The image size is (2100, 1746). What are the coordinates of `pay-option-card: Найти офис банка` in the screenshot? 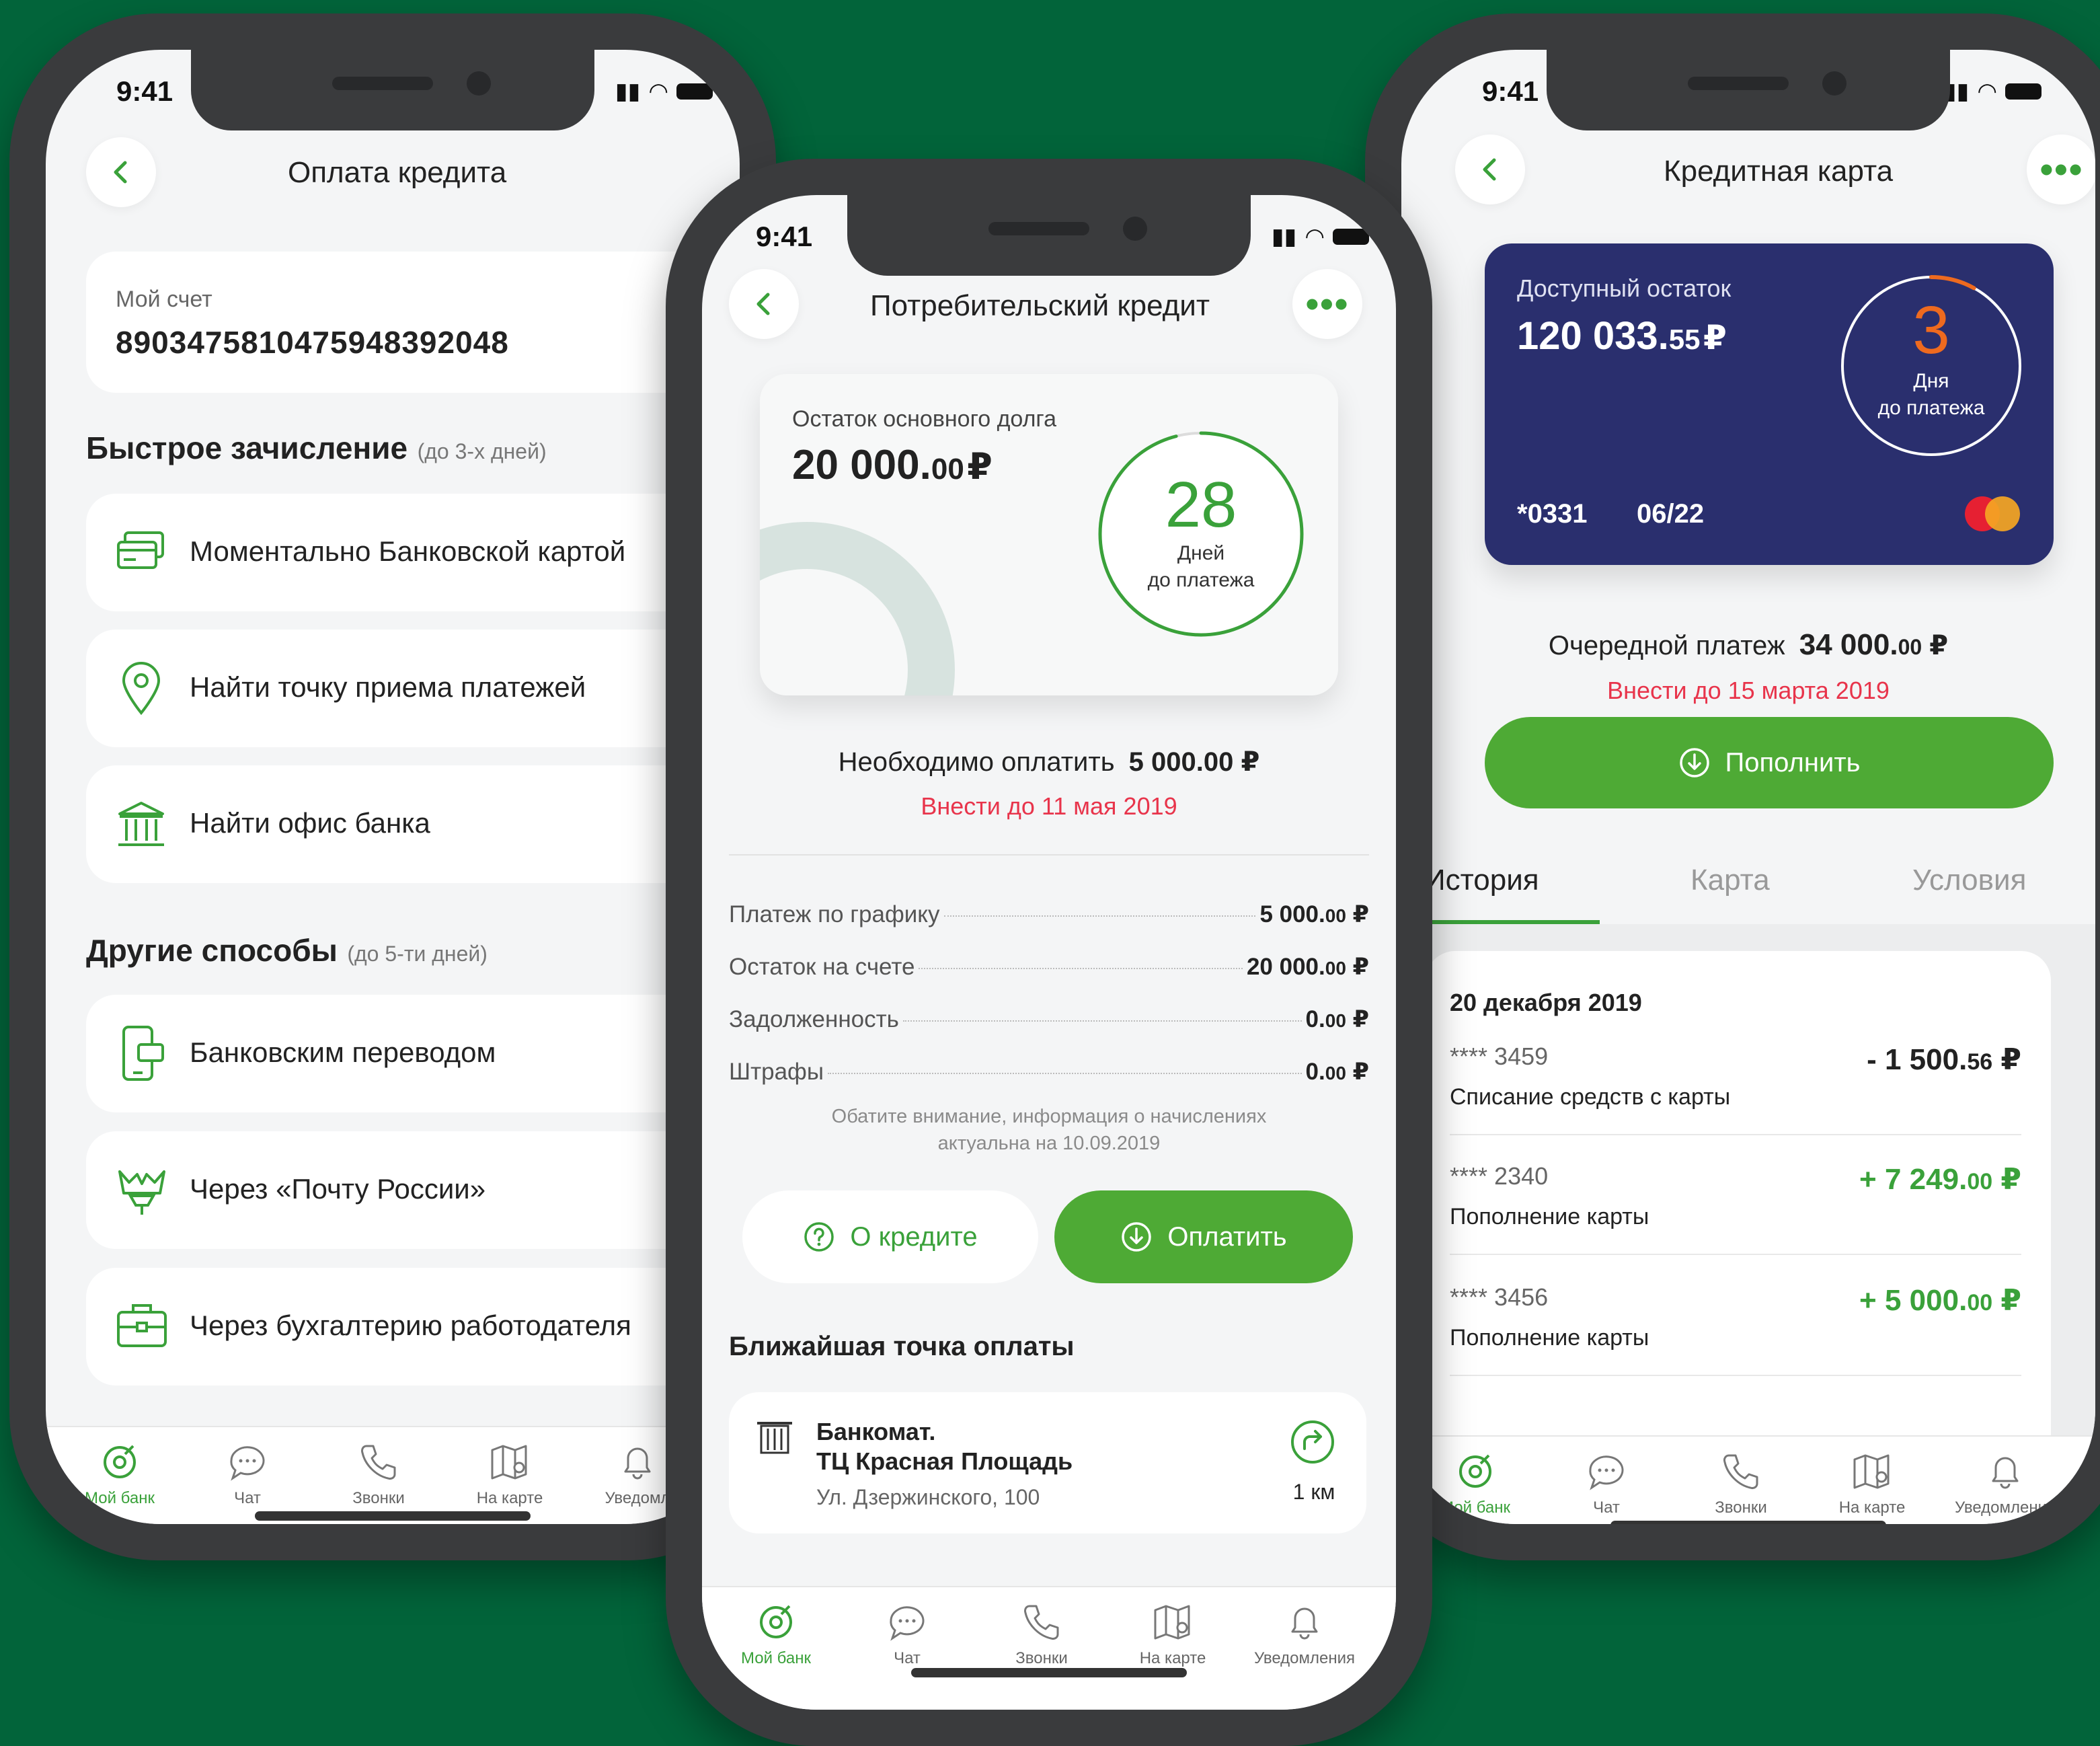 It's located at (413, 824).